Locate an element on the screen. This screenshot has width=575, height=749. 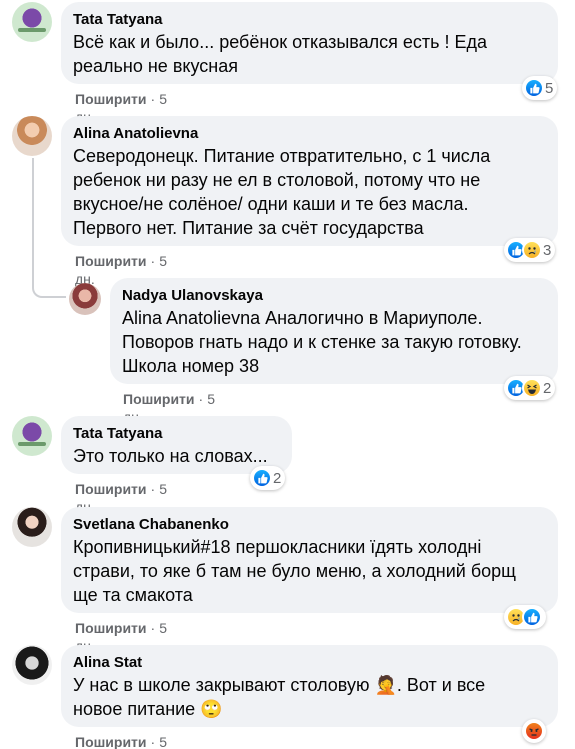
comment-text-part: . Вот и все is located at coordinates (441, 685).